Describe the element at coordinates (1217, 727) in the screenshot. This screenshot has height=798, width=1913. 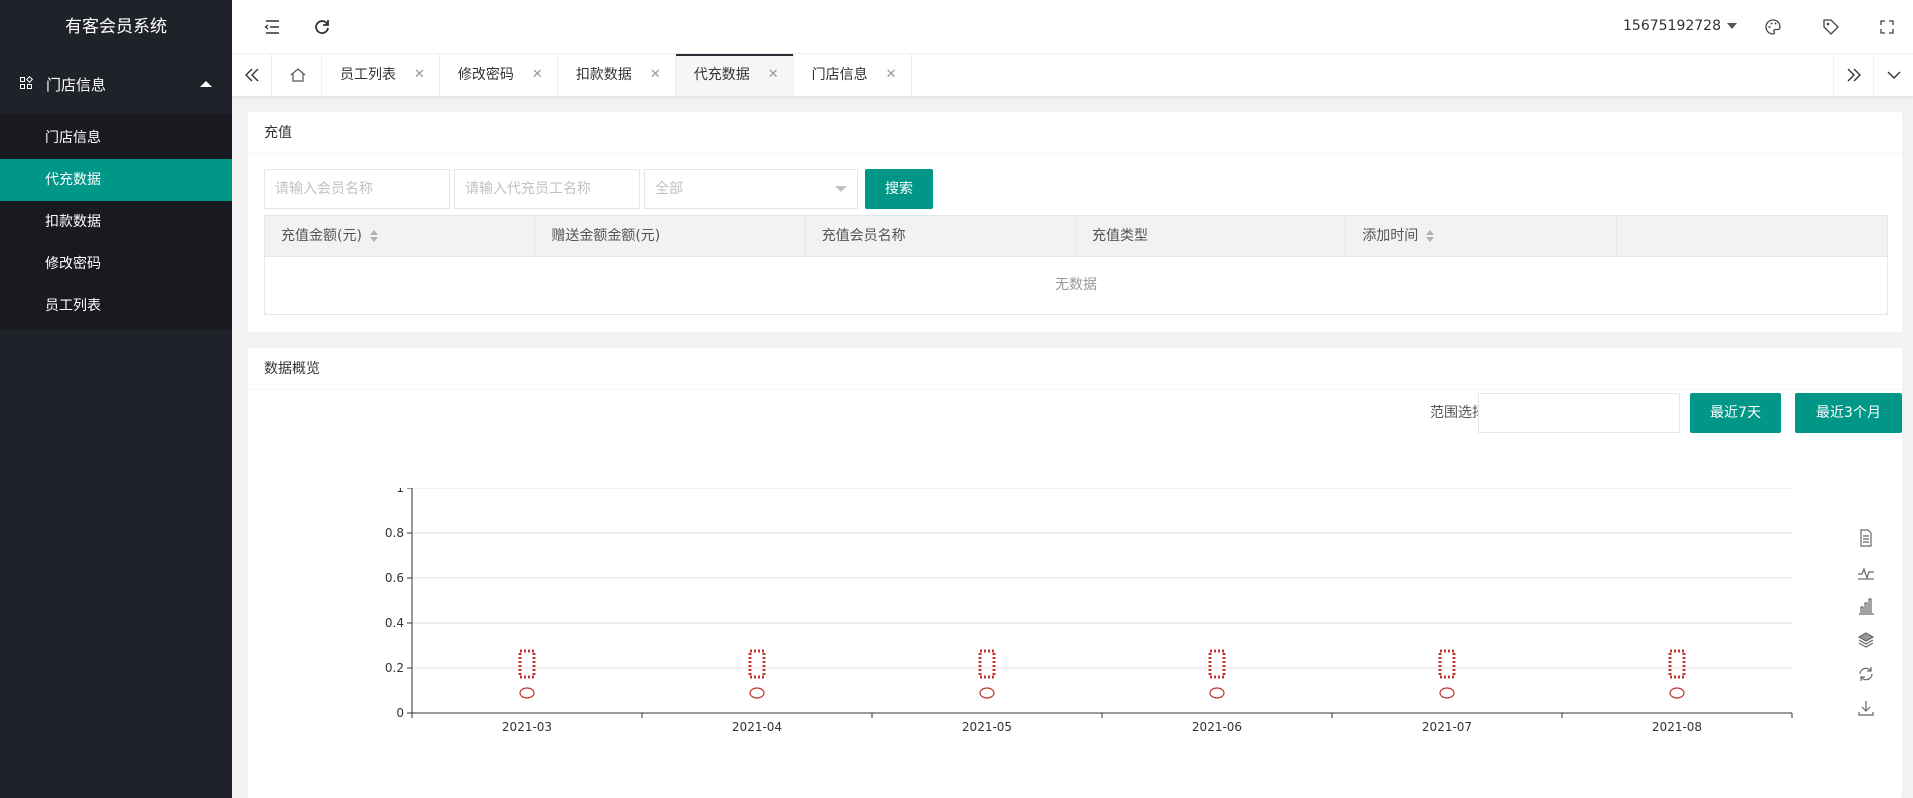
I see `x-tick-label: 2021-06` at that location.